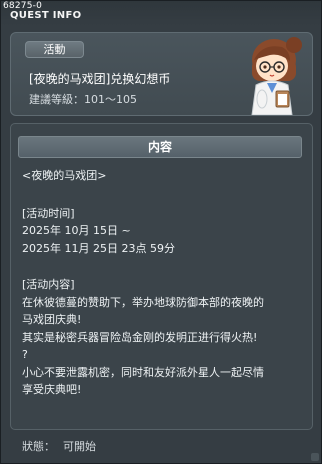 The width and height of the screenshot is (322, 464). I want to click on window-title: QUEST INFO, so click(46, 15).